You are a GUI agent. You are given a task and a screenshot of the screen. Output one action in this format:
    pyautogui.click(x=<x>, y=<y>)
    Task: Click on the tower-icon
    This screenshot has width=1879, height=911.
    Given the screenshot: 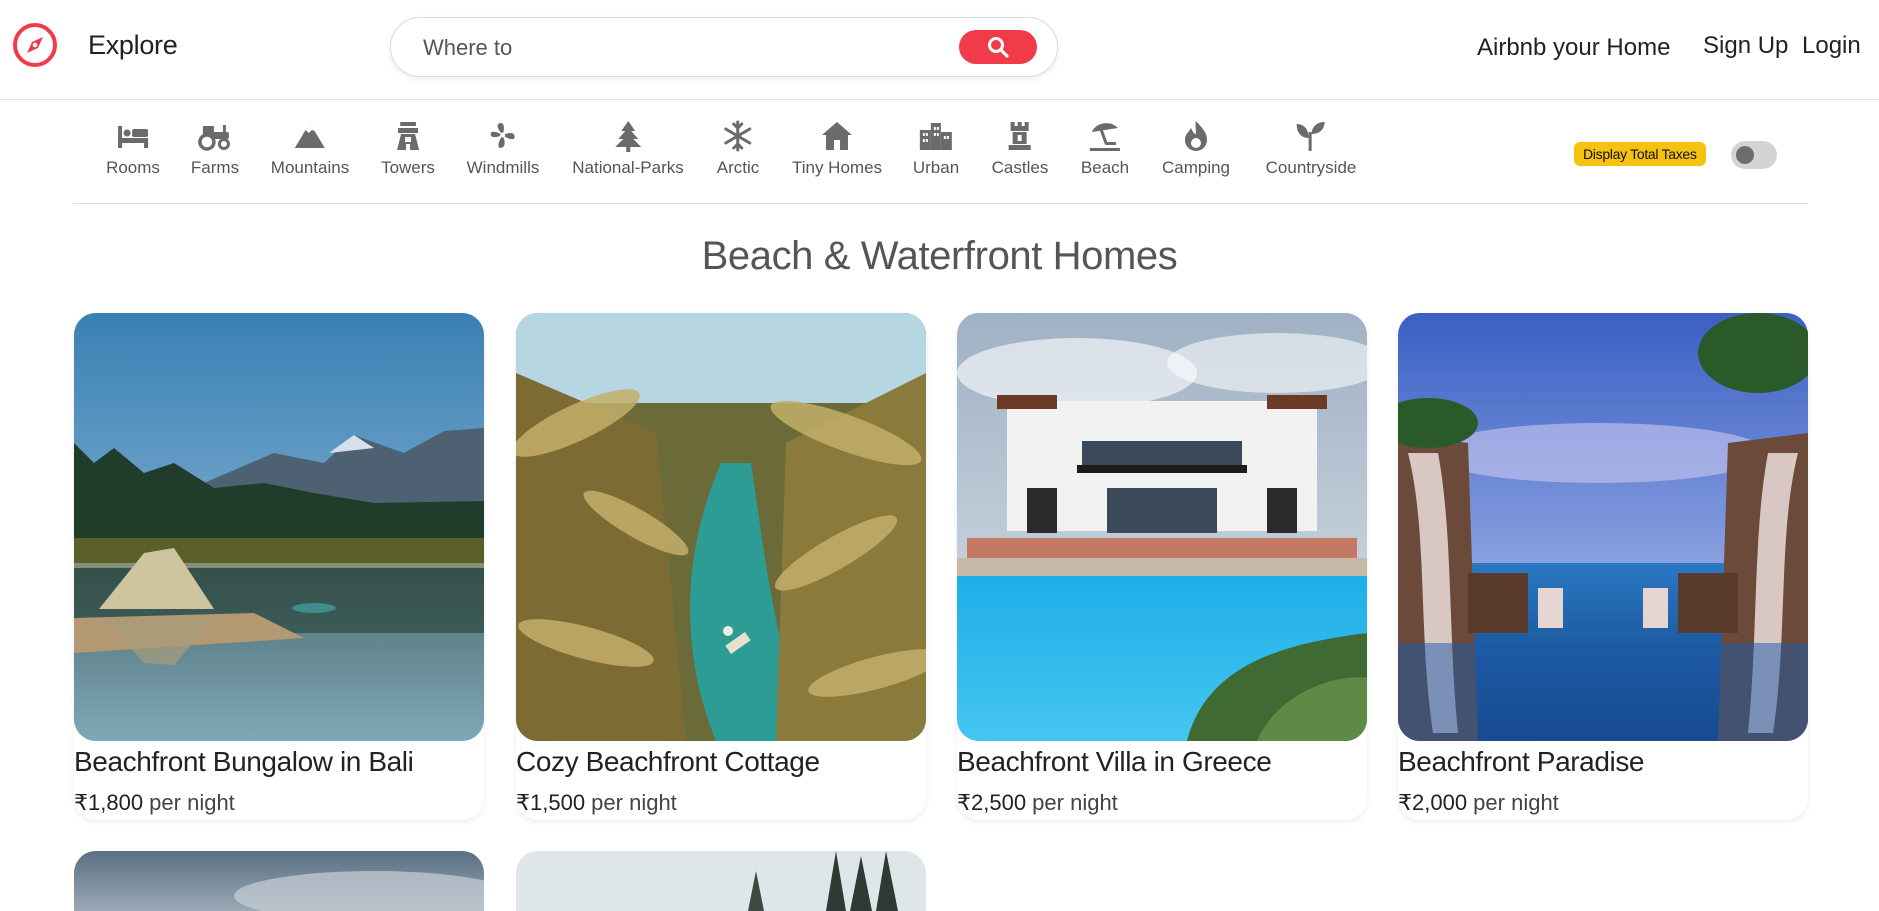 What is the action you would take?
    pyautogui.click(x=407, y=136)
    